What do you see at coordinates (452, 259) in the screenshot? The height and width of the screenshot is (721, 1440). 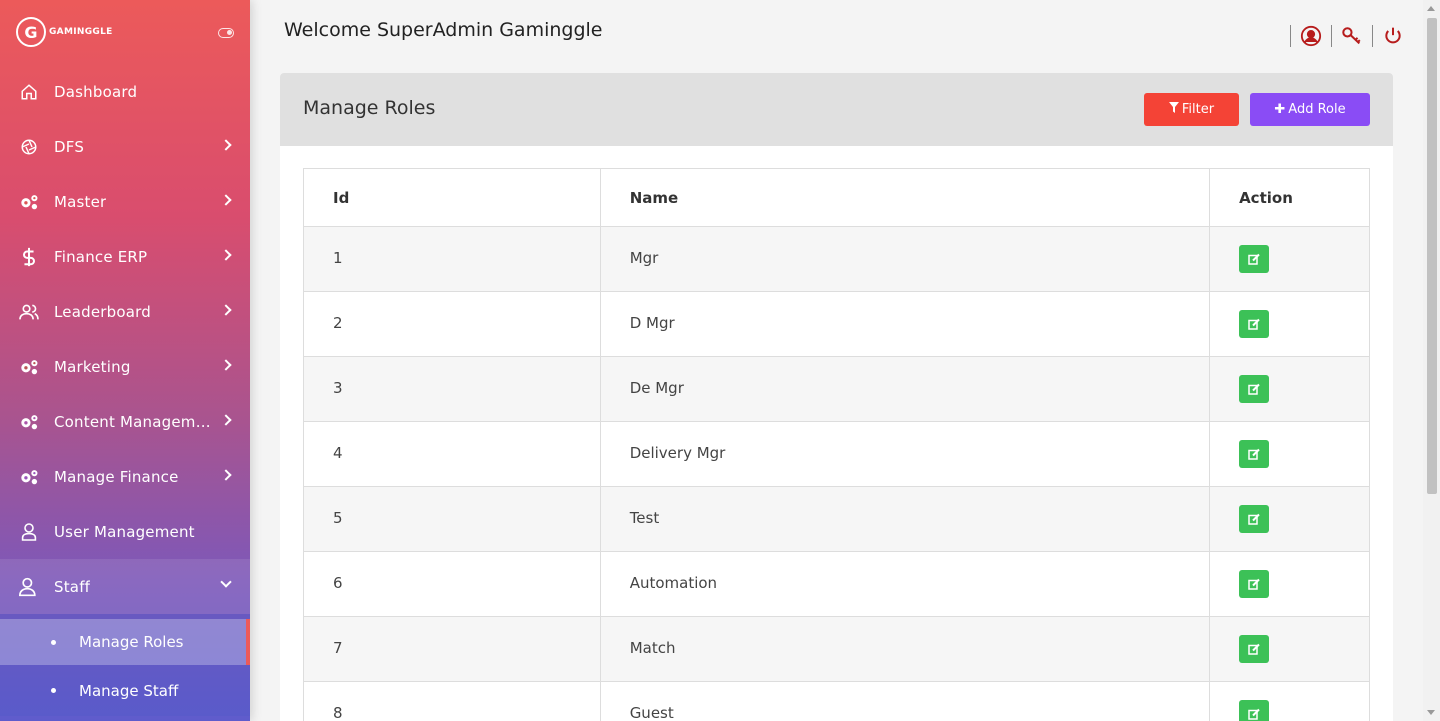 I see `cell-id: 1` at bounding box center [452, 259].